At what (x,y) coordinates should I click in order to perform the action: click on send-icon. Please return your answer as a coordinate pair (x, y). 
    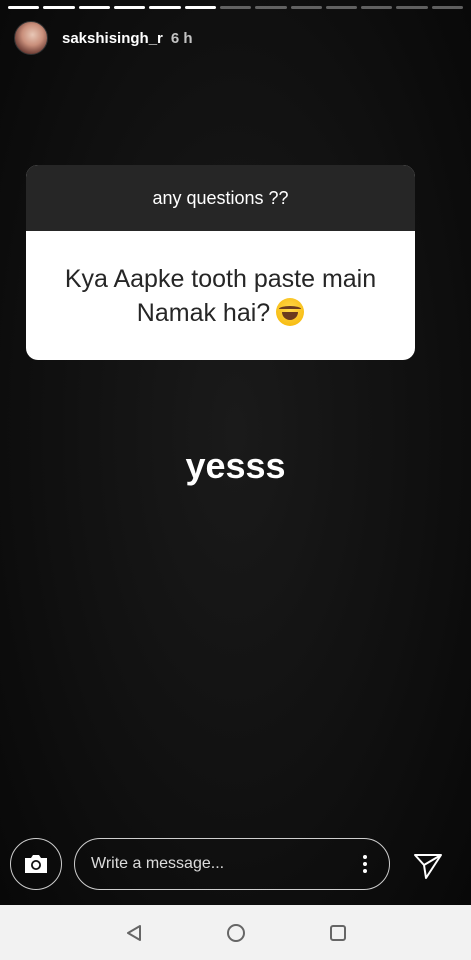
    Looking at the image, I should click on (428, 866).